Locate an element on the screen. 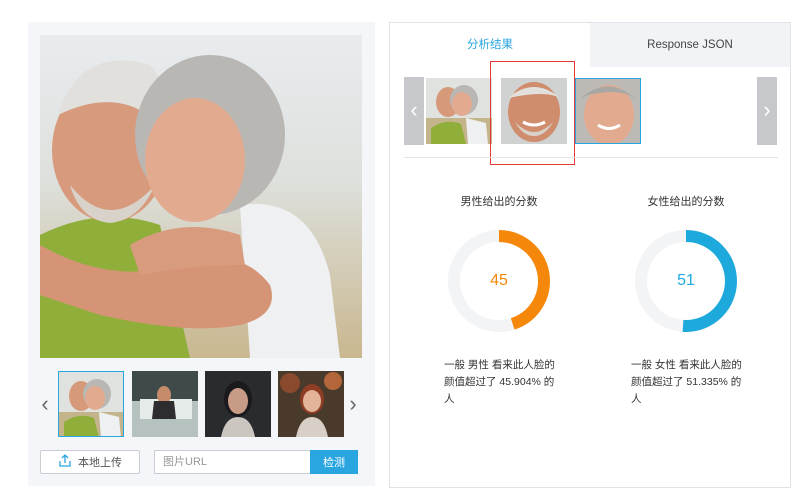 The image size is (797, 500). thumb-prev-arrow-icon: ‹ is located at coordinates (45, 405).